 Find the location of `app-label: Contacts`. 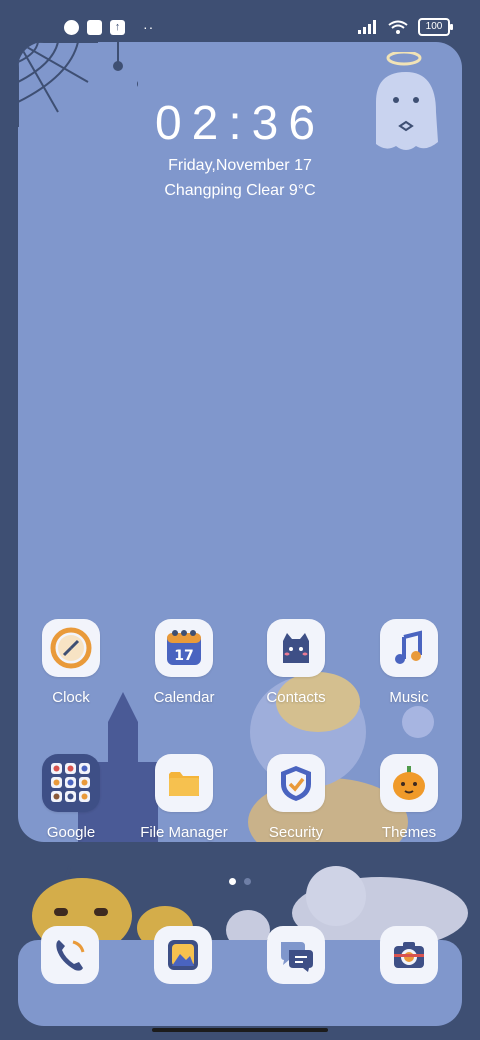

app-label: Contacts is located at coordinates (296, 697).